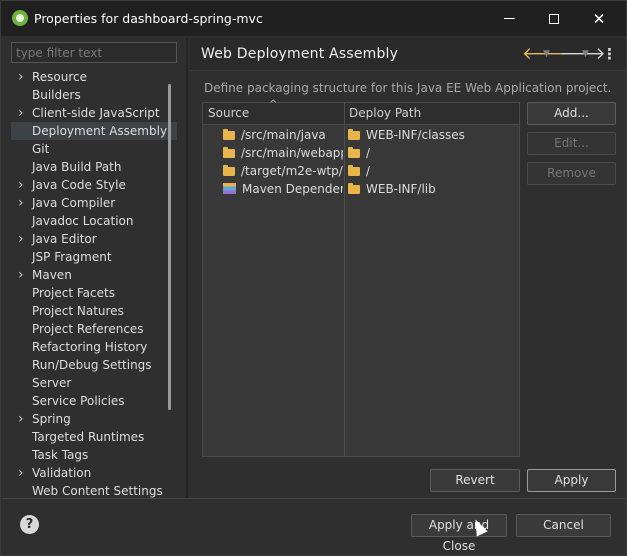  I want to click on deploy-path: /, so click(368, 153).